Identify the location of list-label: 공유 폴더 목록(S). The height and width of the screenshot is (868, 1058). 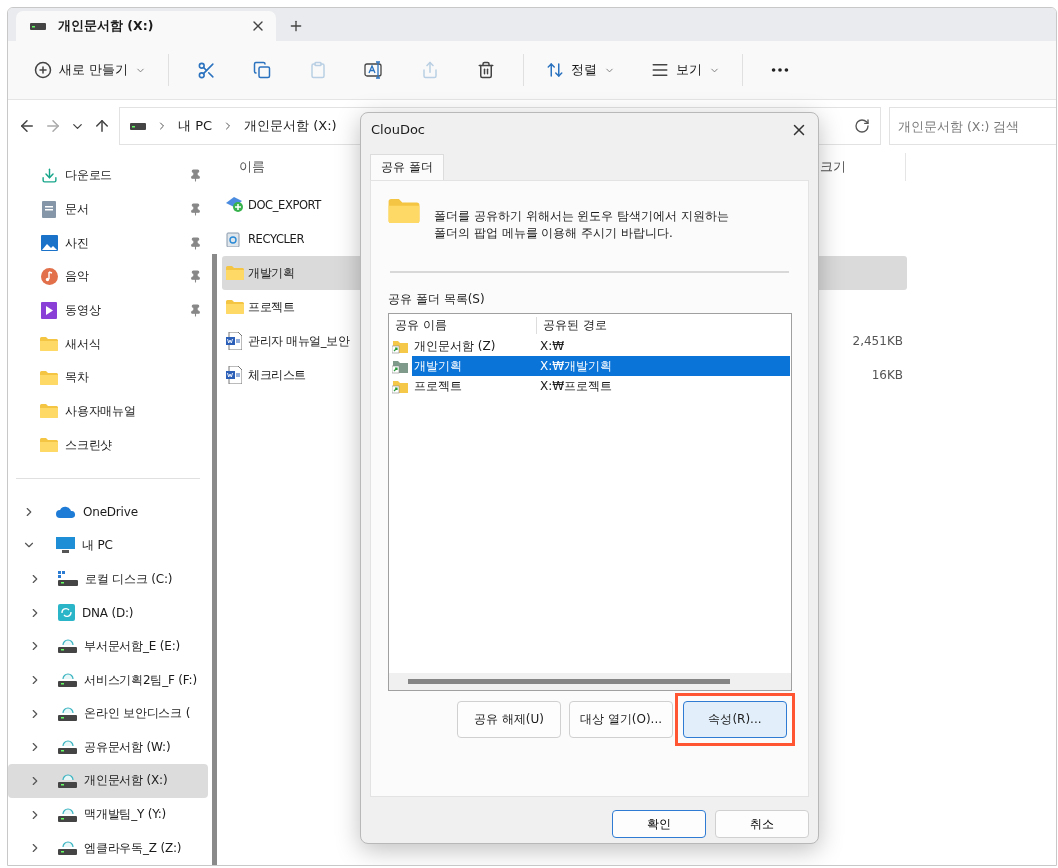
(437, 299).